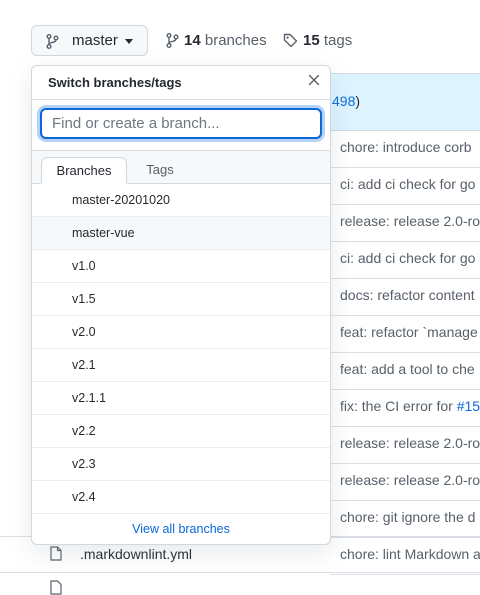 The image size is (480, 595). Describe the element at coordinates (410, 406) in the screenshot. I see `commit-message: fix: the CI error for #15` at that location.